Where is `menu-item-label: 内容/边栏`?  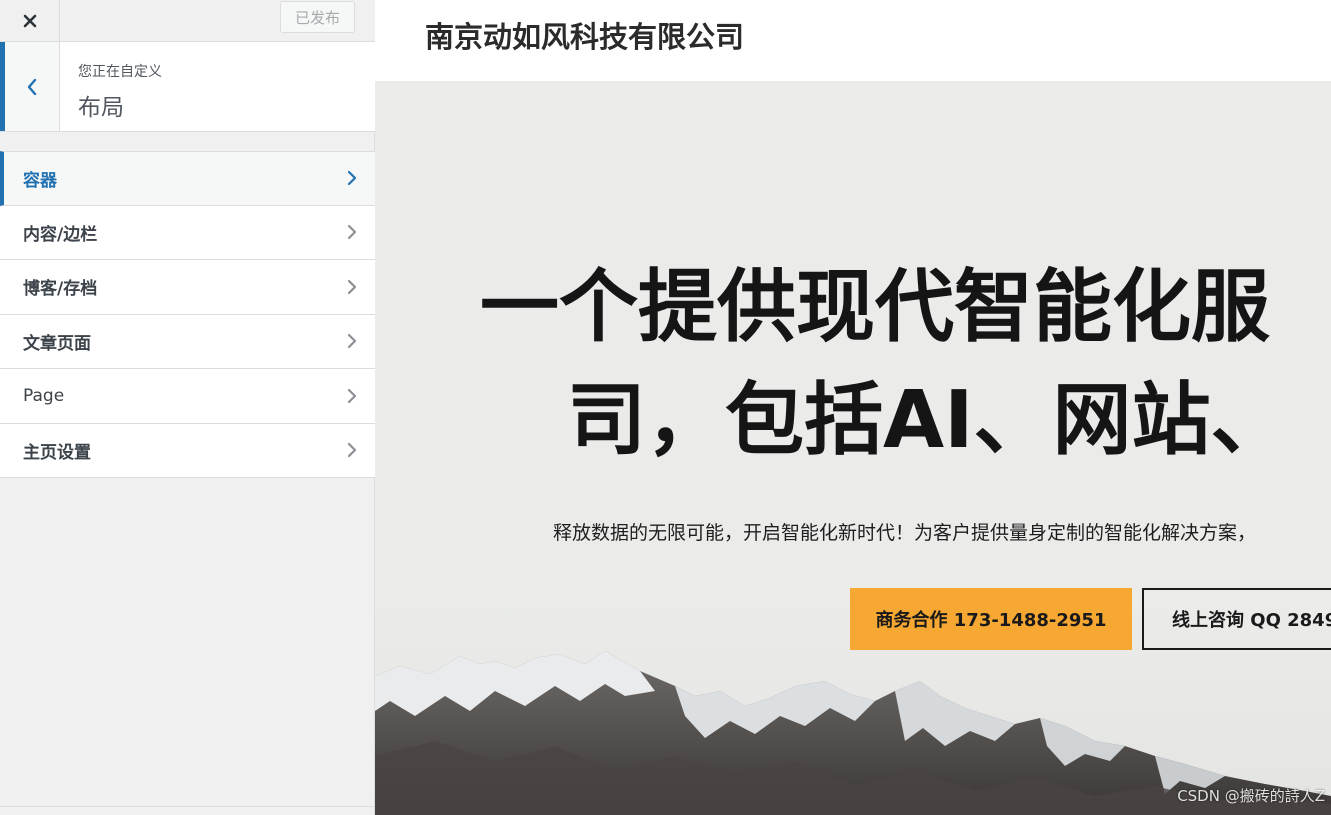 menu-item-label: 内容/边栏 is located at coordinates (60, 234).